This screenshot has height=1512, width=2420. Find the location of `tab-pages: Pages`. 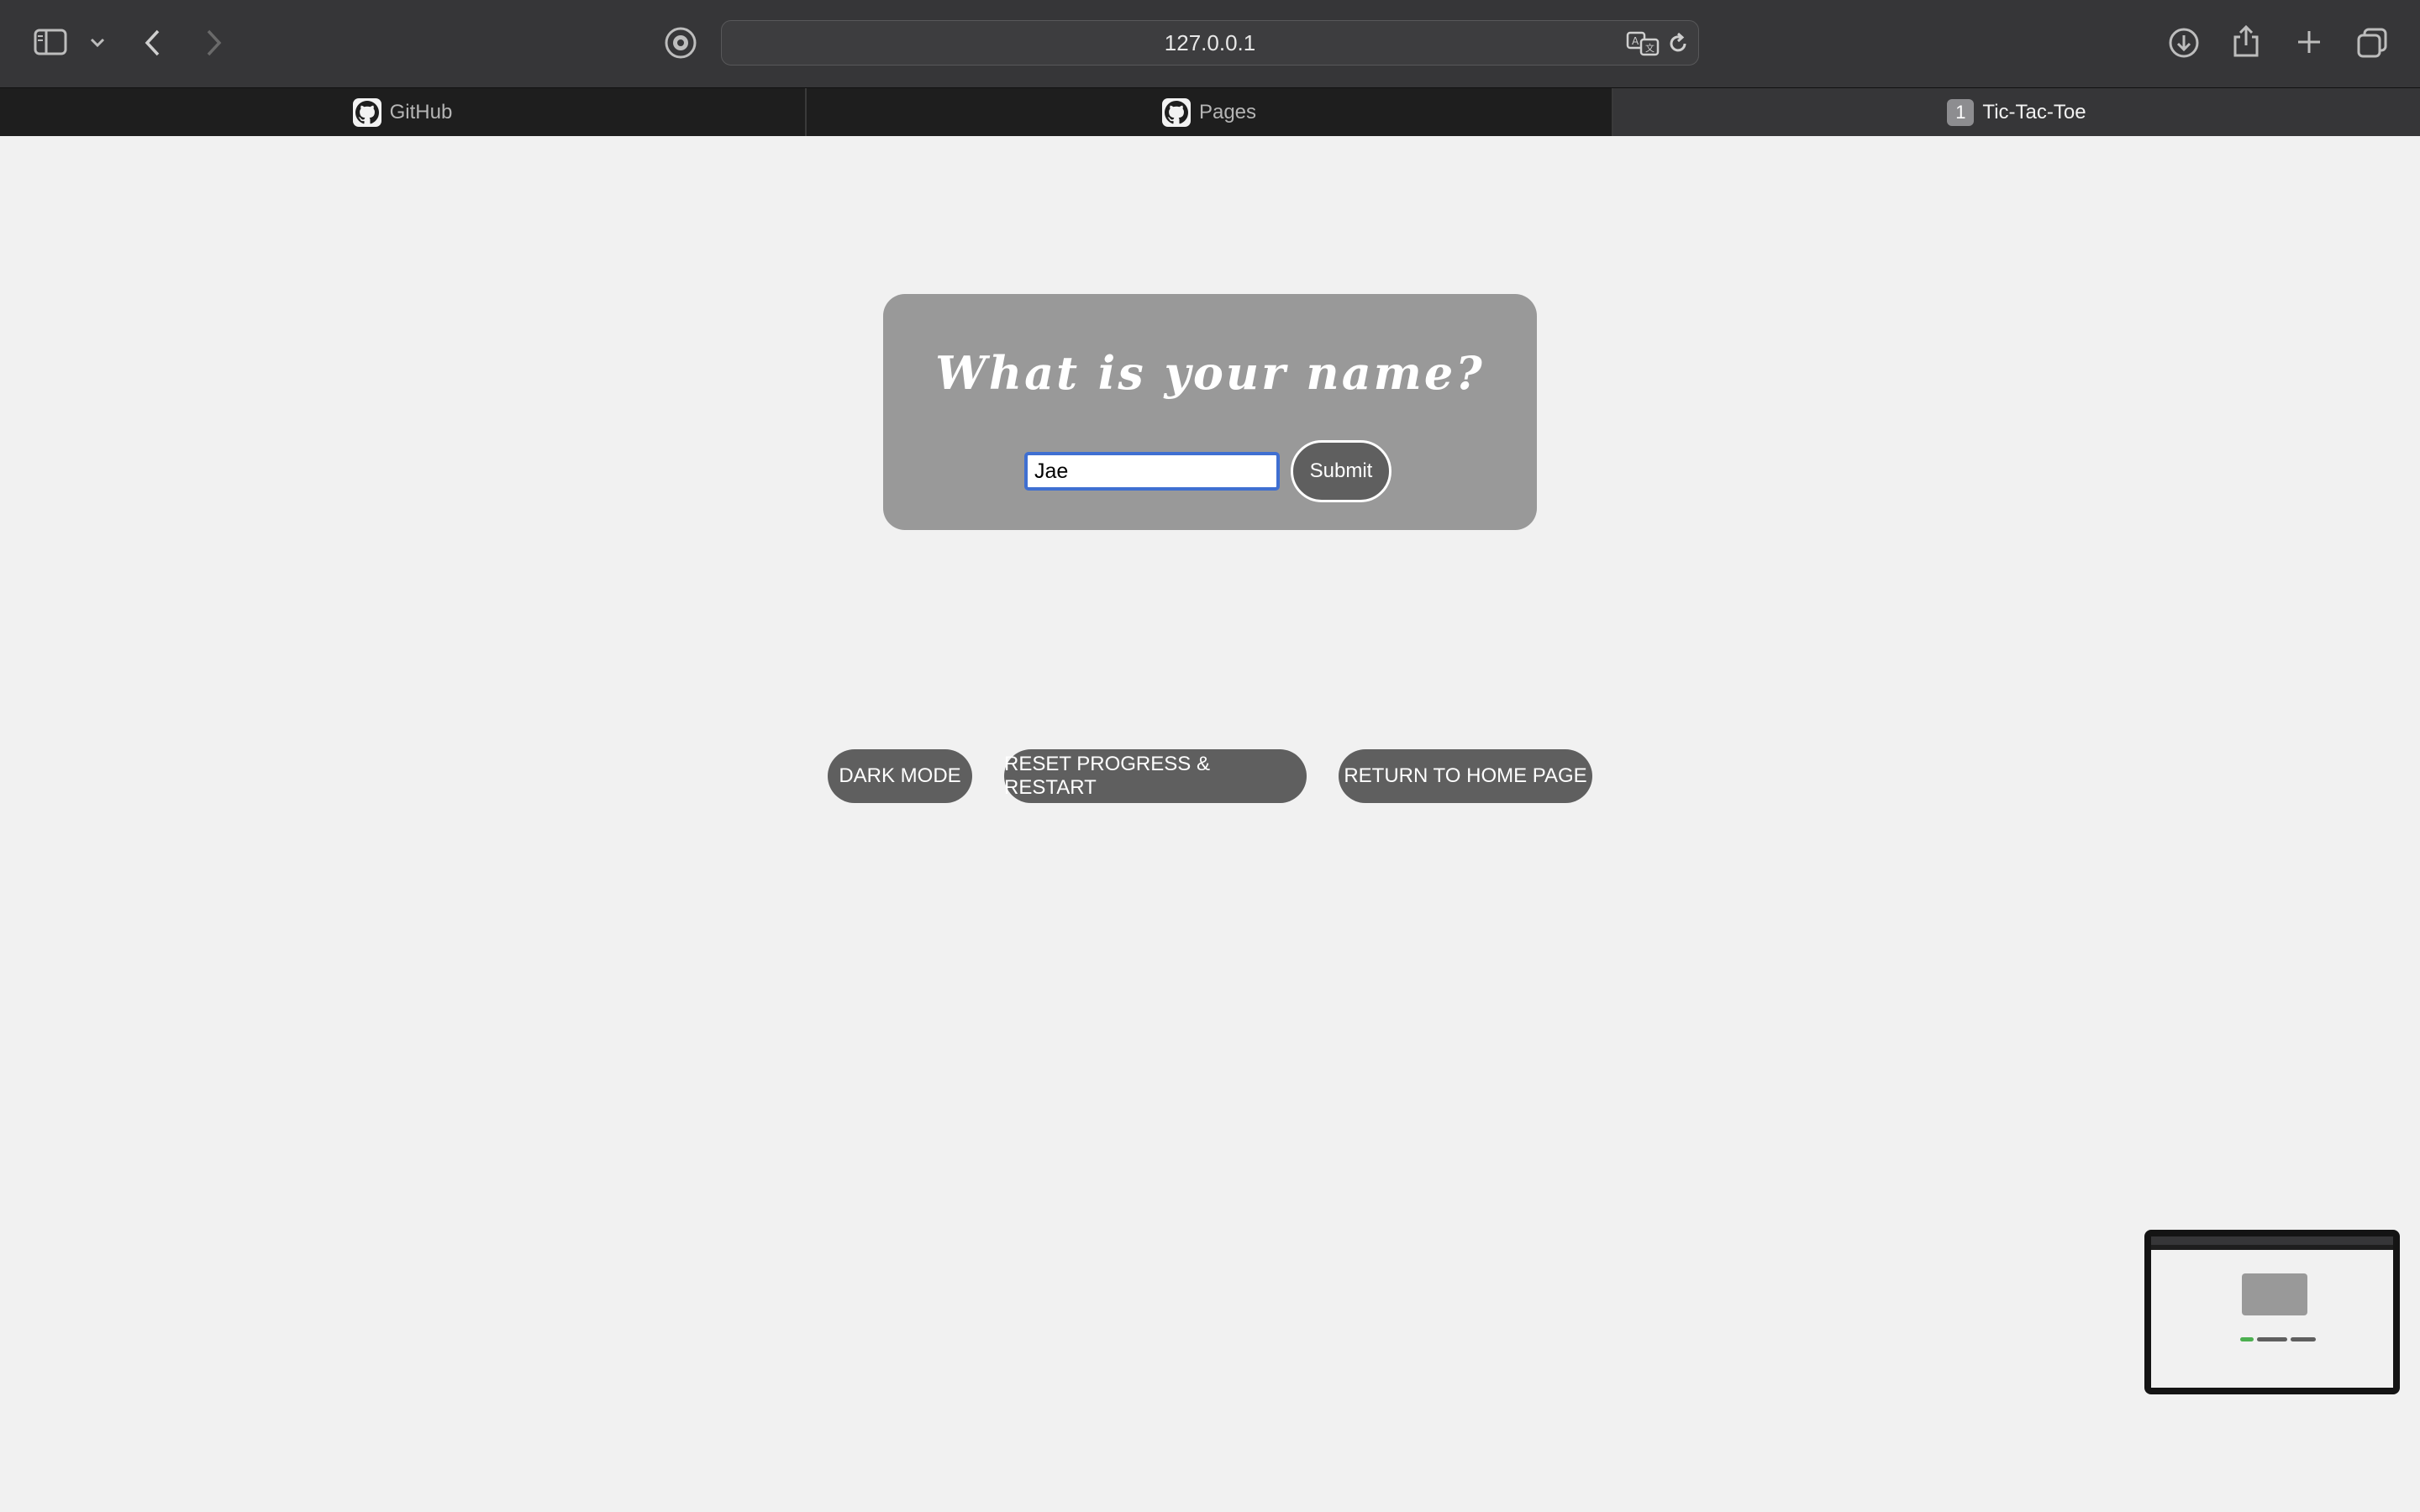

tab-pages: Pages is located at coordinates (1210, 112).